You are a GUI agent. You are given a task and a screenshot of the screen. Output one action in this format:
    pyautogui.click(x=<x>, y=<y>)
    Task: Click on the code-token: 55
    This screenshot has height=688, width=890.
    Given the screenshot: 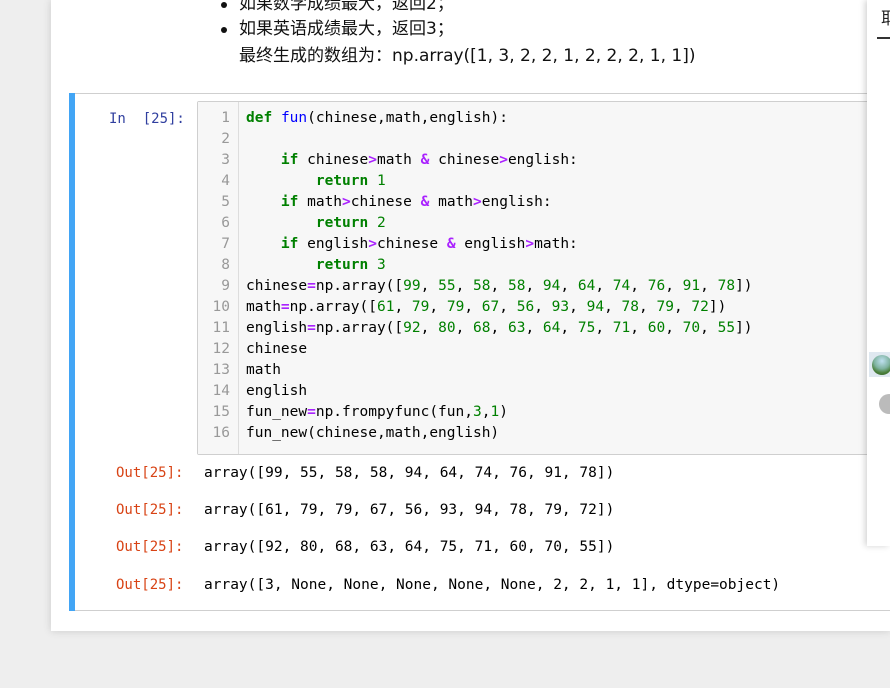 What is the action you would take?
    pyautogui.click(x=447, y=286)
    